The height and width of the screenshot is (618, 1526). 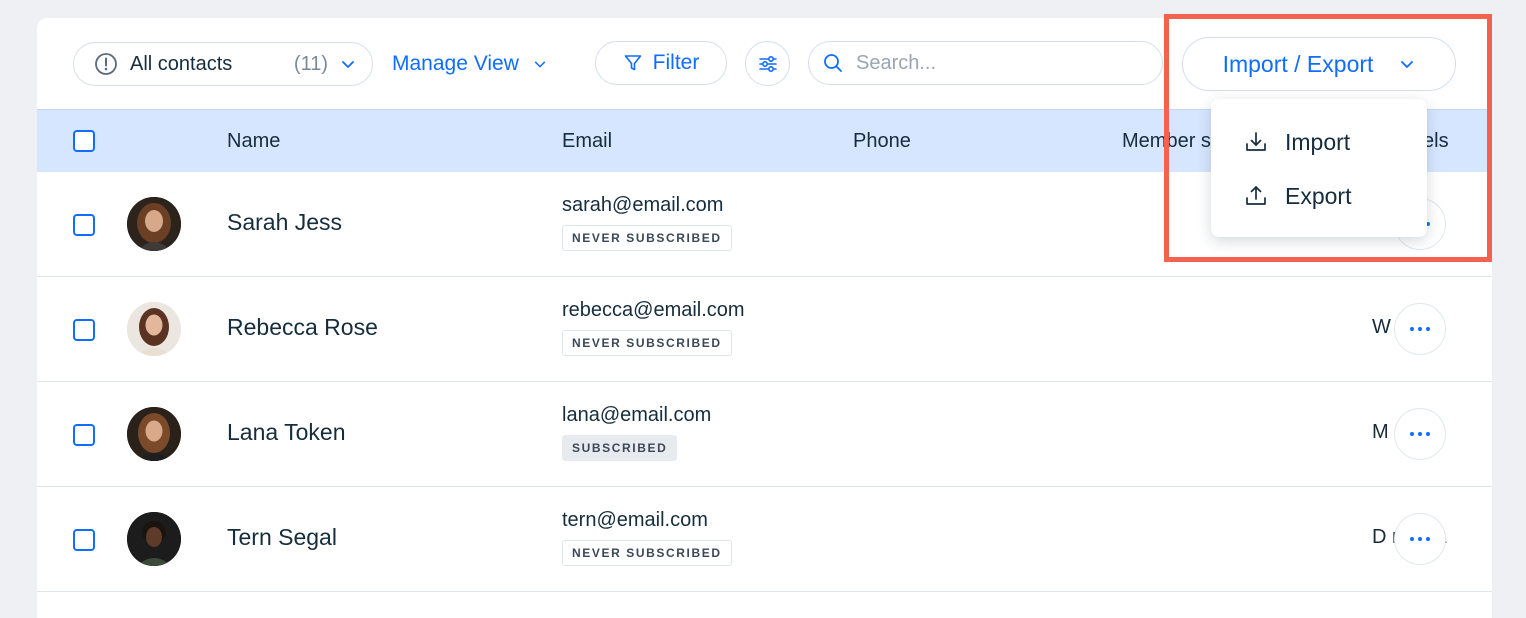 I want to click on import-export-menu: Import Export, so click(x=1319, y=168).